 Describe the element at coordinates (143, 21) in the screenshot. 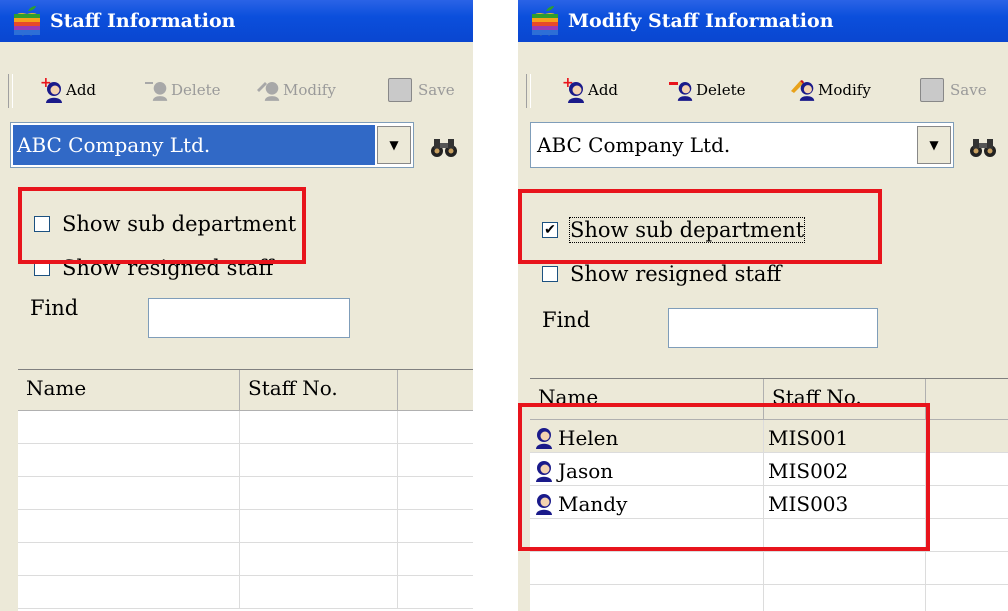

I see `window-title: Staff Information` at that location.